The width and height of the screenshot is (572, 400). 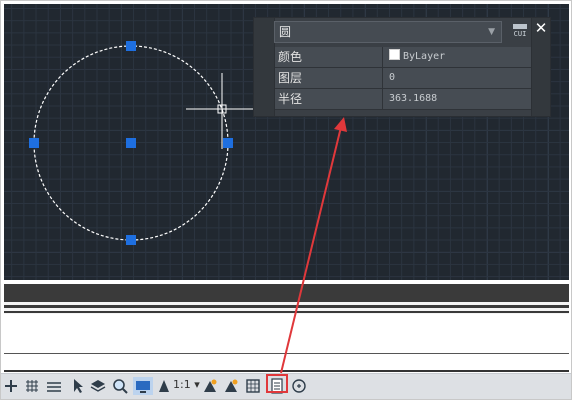 I want to click on annotation-scale-value: 1:1, so click(x=182, y=384).